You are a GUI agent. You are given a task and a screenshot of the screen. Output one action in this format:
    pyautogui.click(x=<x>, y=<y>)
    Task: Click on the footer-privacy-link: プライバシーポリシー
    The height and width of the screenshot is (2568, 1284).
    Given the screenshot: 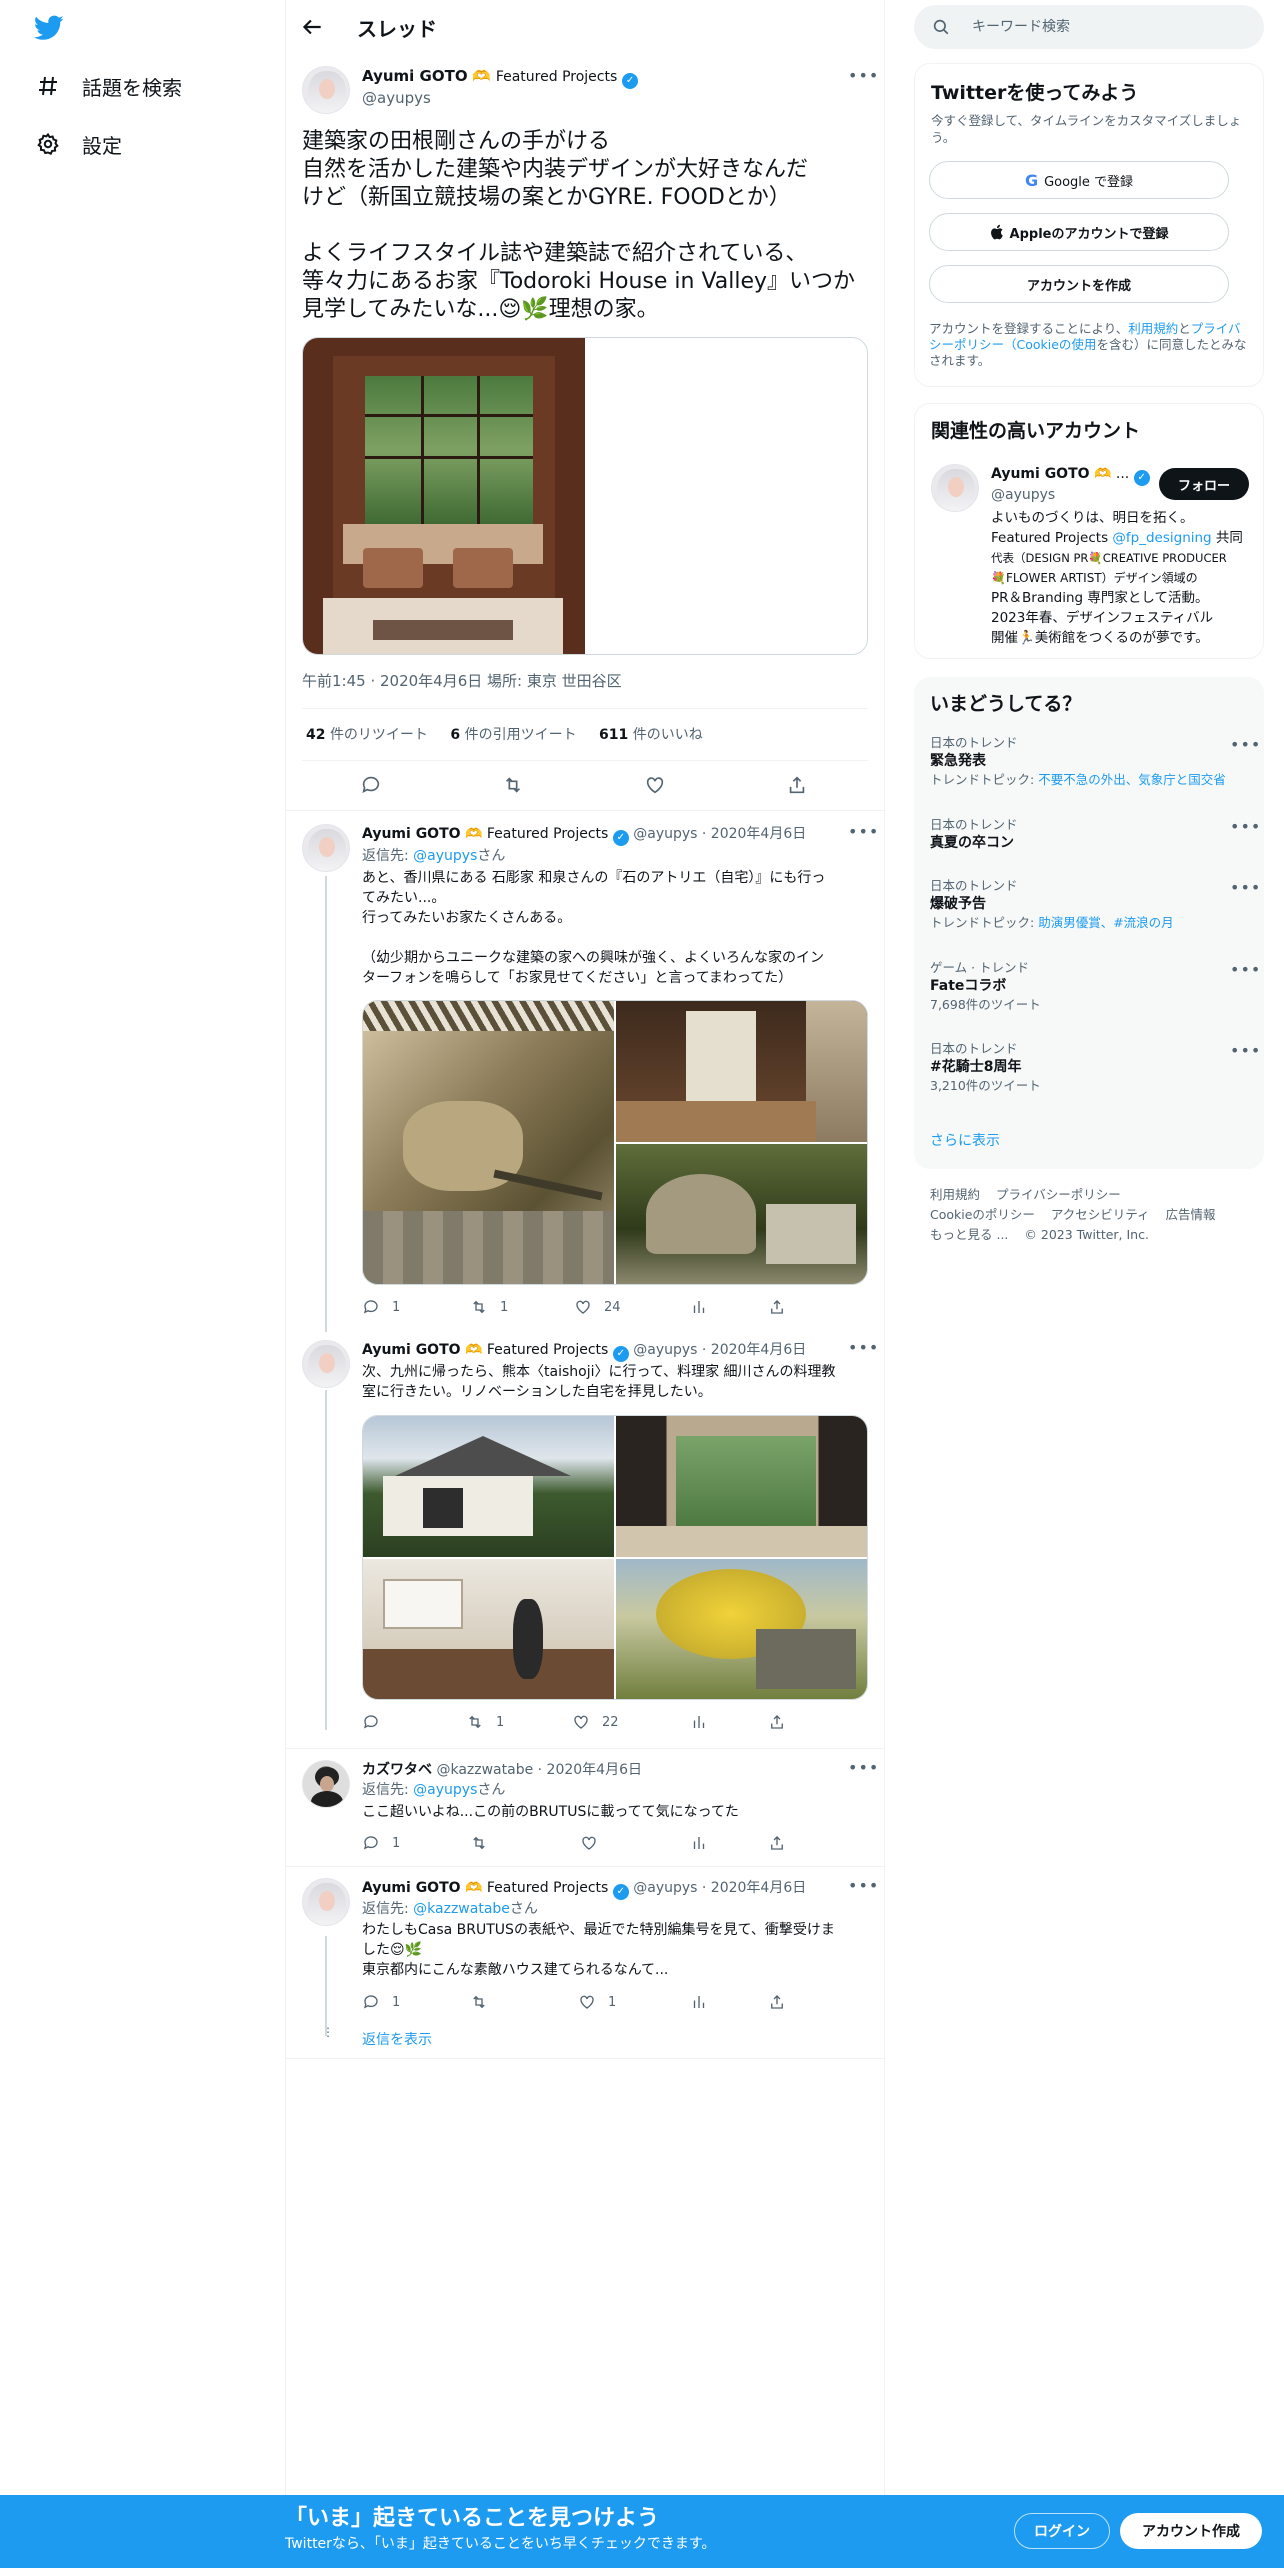 What is the action you would take?
    pyautogui.click(x=1058, y=1194)
    